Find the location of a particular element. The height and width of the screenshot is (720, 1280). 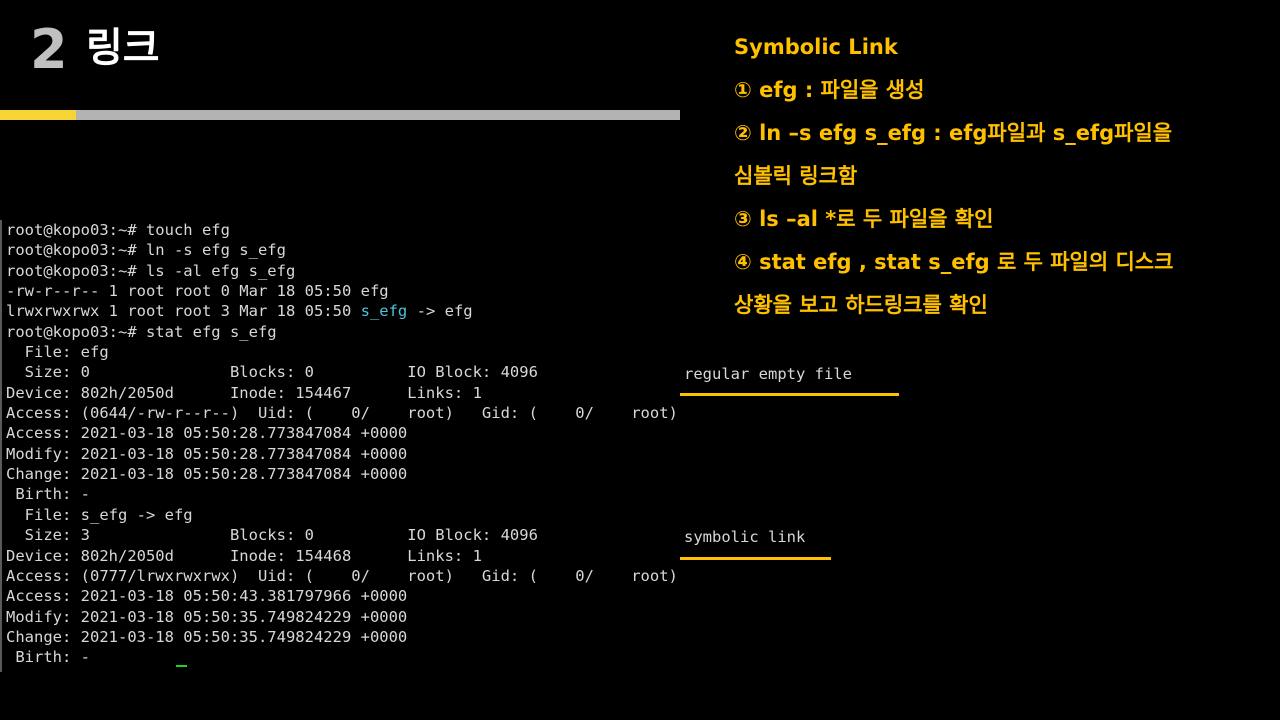

note-step-2-continued: 심볼릭 링크함 is located at coordinates (796, 176).